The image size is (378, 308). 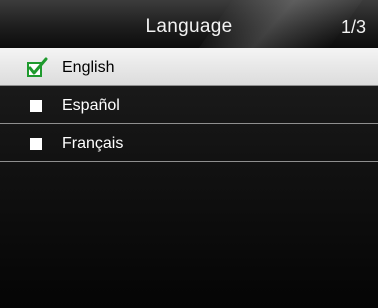 I want to click on page-indicator: 1/3, so click(x=353, y=27).